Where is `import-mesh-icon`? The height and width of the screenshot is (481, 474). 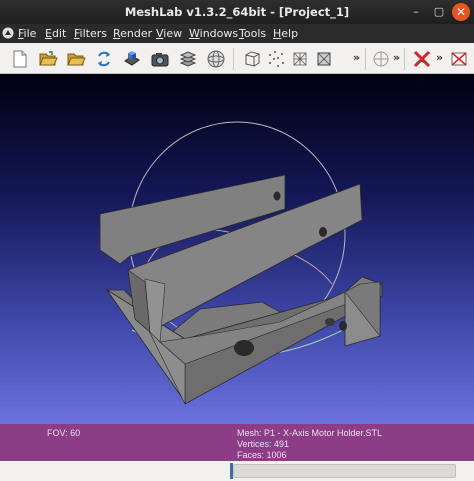 import-mesh-icon is located at coordinates (76, 59).